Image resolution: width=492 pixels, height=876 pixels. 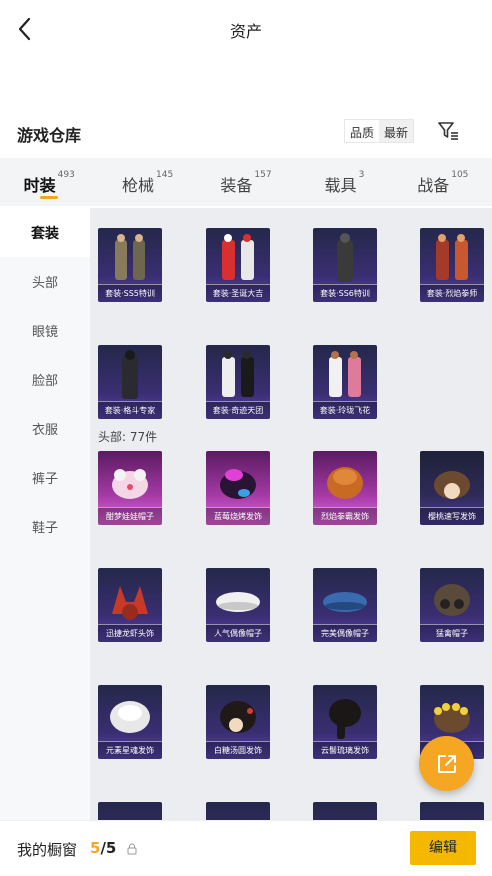 What do you see at coordinates (128, 437) in the screenshot?
I see `head-section-label: 头部: 77件` at bounding box center [128, 437].